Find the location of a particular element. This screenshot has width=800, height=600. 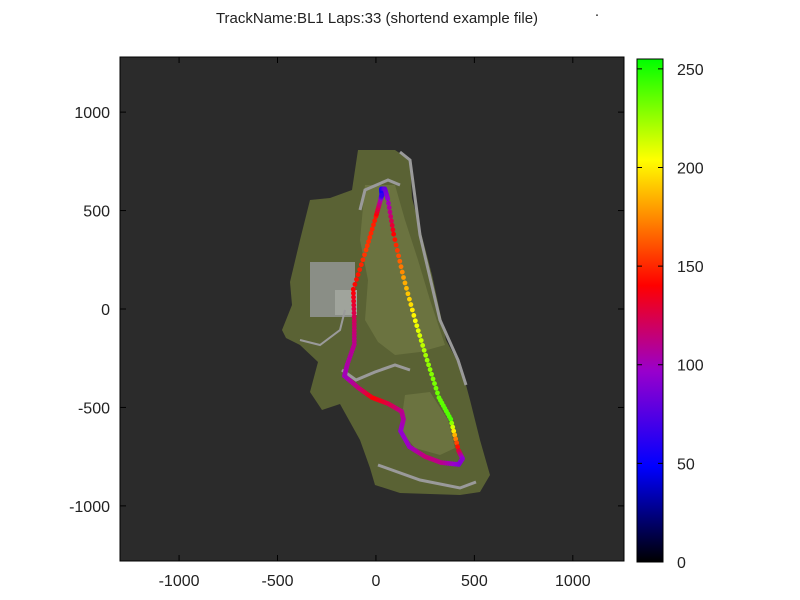

x-tick-label: 1000 is located at coordinates (573, 581).